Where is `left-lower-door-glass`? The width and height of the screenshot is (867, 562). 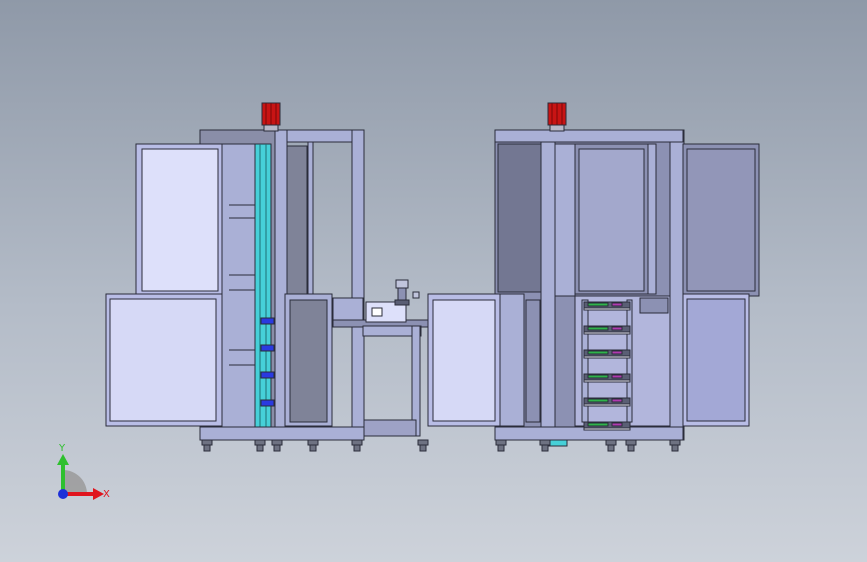
left-lower-door-glass is located at coordinates (163, 360).